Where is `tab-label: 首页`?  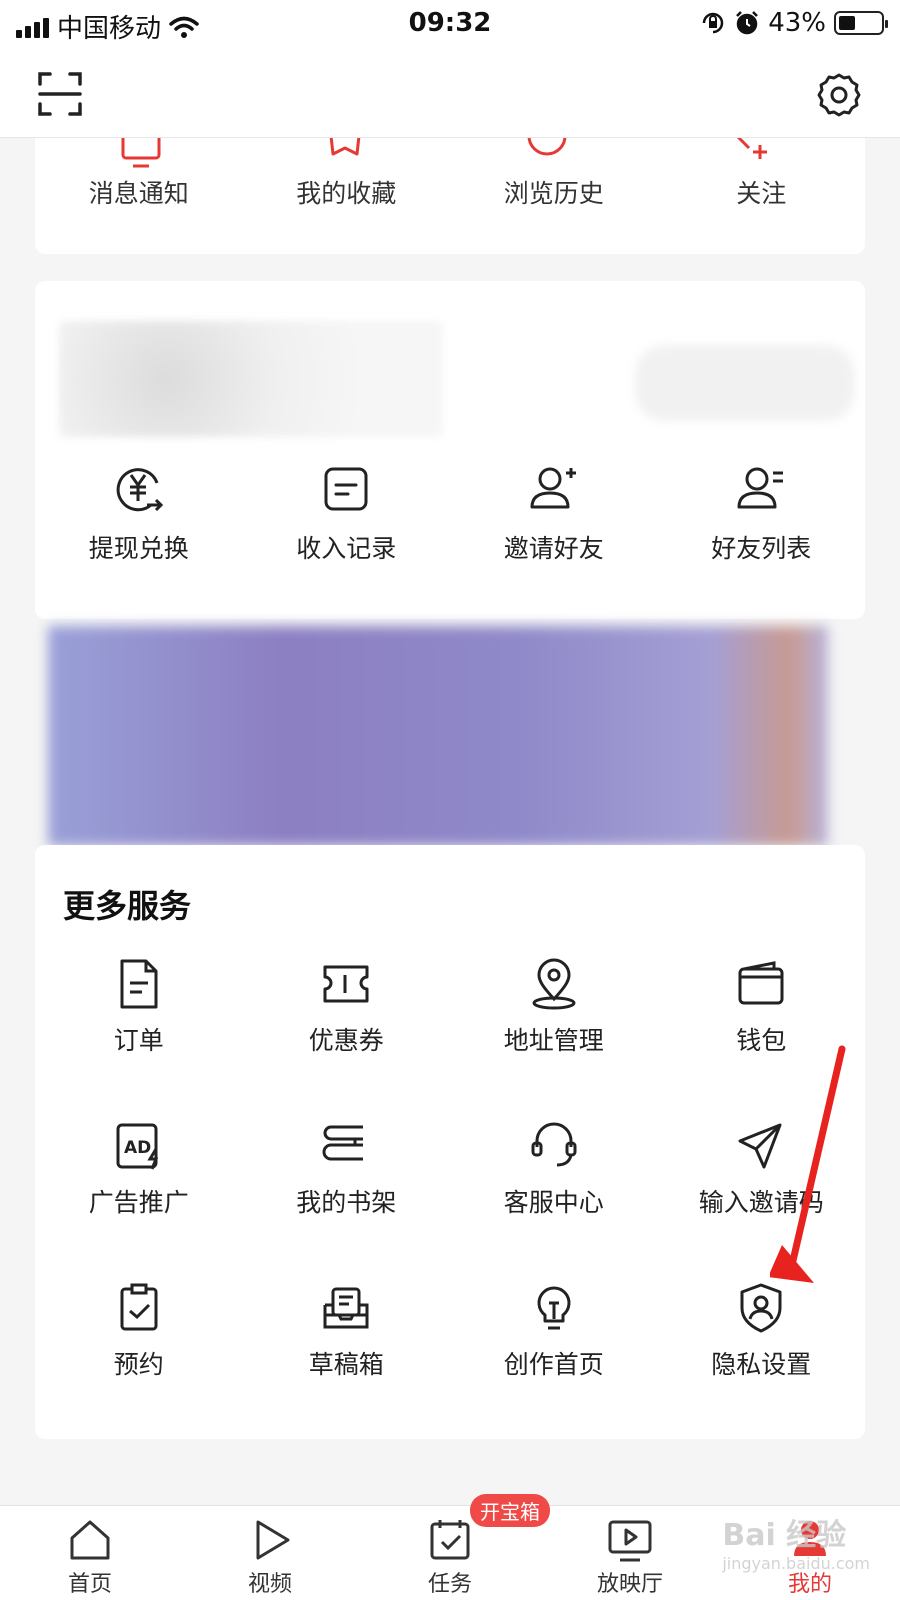 tab-label: 首页 is located at coordinates (89, 1584).